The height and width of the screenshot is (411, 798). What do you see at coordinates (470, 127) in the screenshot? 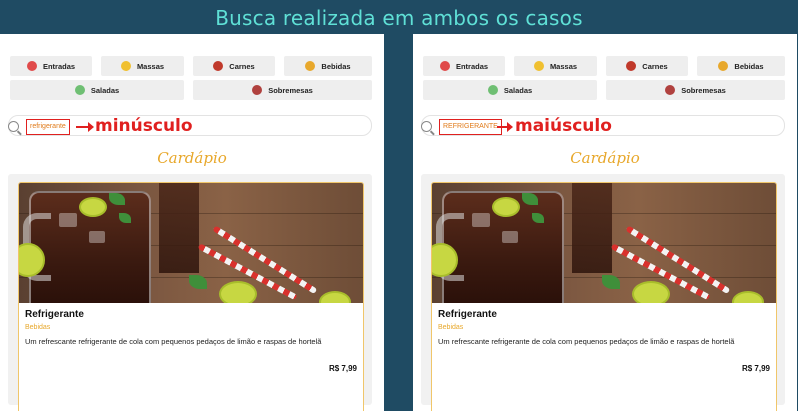
I see `search-query: REFRIGERANTE` at bounding box center [470, 127].